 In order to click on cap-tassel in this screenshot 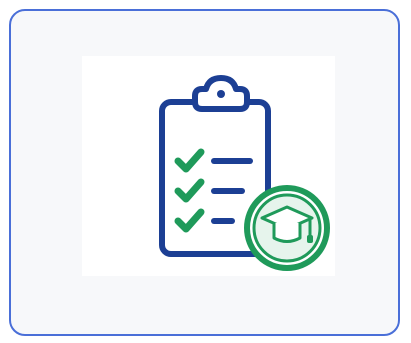, I will do `click(310, 239)`.